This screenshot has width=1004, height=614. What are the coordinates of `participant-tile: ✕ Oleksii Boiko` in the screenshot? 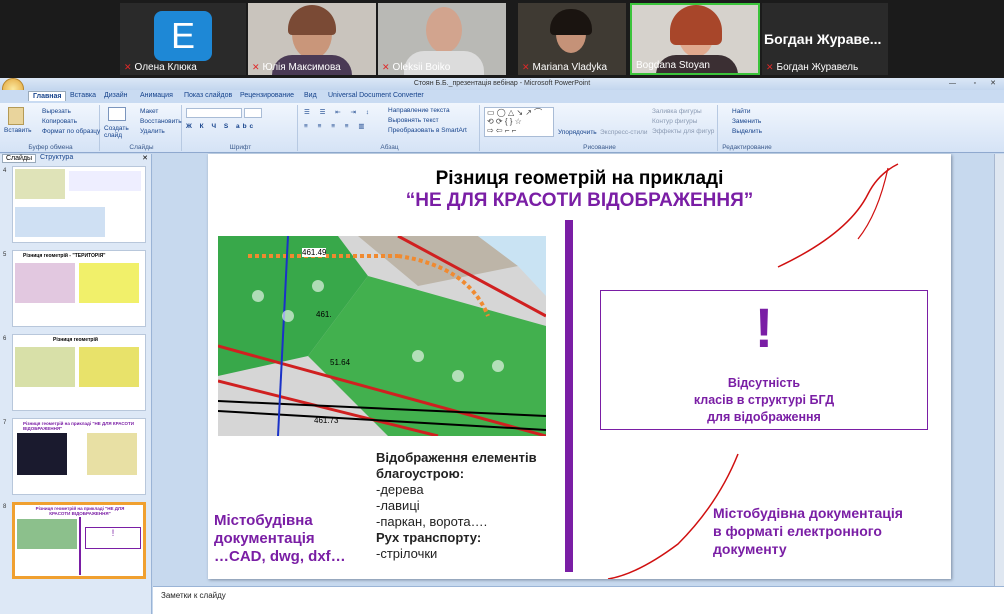 It's located at (442, 39).